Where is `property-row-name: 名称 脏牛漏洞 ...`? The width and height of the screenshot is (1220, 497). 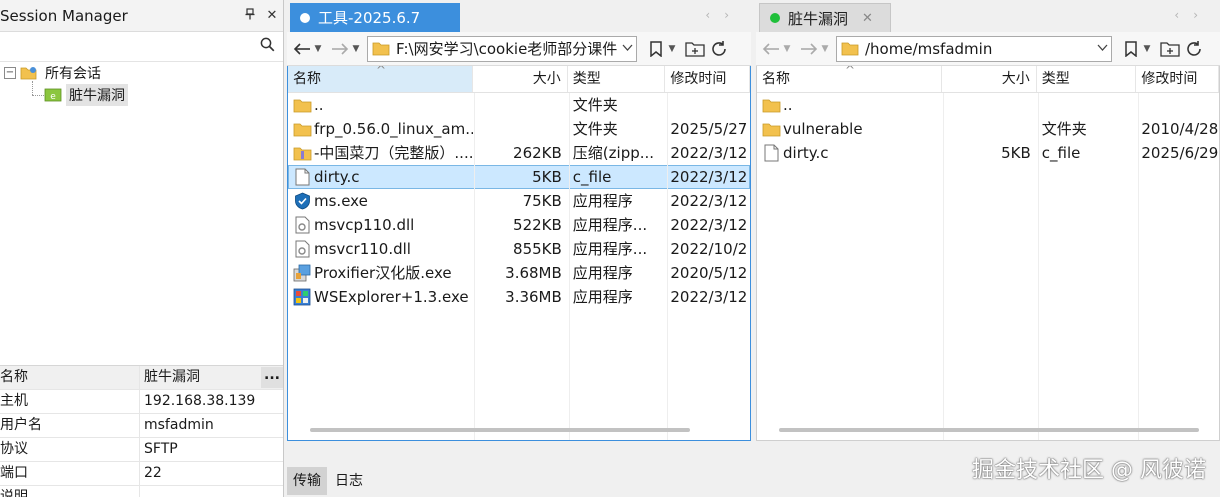
property-row-name: 名称 脏牛漏洞 ... is located at coordinates (141, 378).